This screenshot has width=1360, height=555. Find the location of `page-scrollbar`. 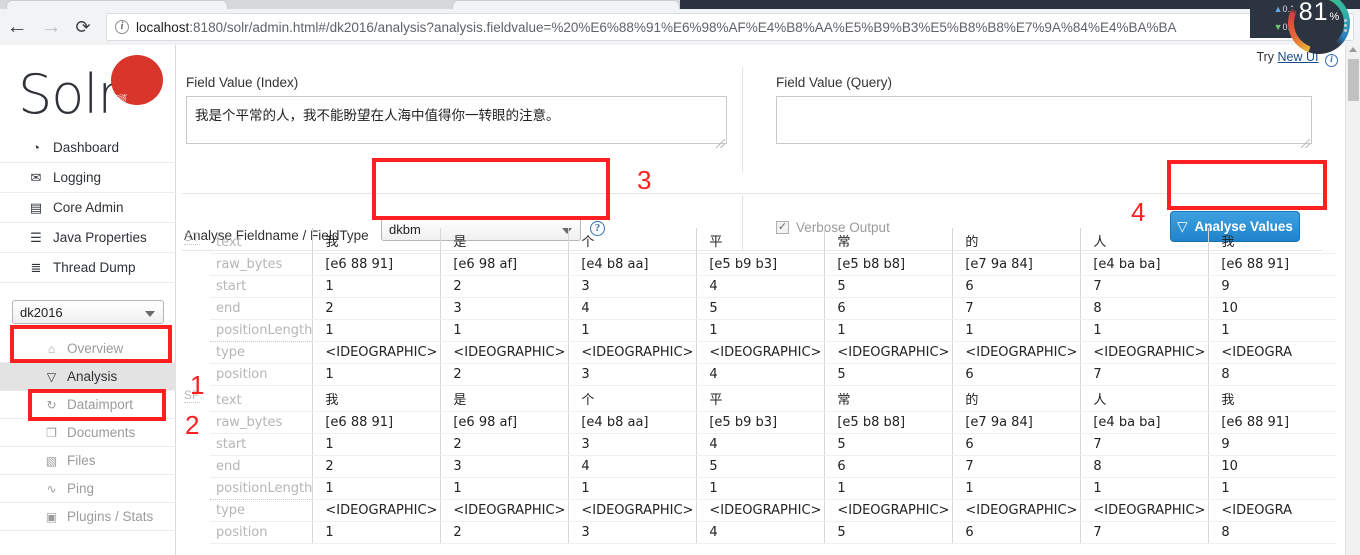

page-scrollbar is located at coordinates (1352, 300).